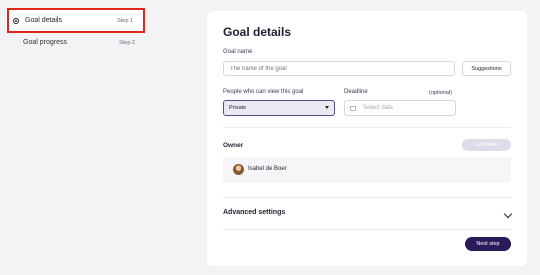 The width and height of the screenshot is (540, 275). What do you see at coordinates (233, 145) in the screenshot?
I see `owner-label: Owner` at bounding box center [233, 145].